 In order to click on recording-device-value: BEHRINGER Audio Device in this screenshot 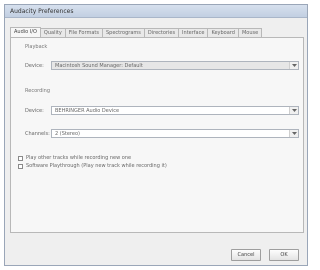, I will do `click(87, 111)`.